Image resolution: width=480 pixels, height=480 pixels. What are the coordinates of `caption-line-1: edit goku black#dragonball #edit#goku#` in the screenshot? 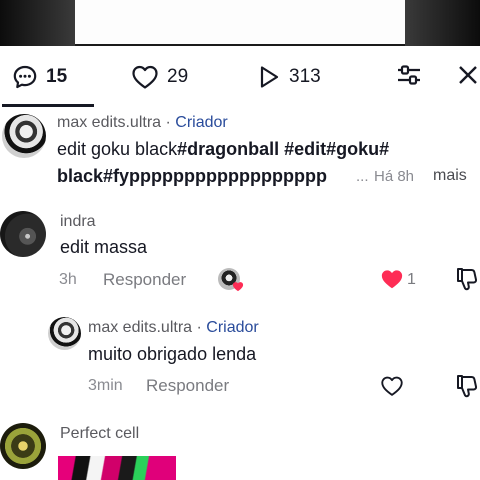 It's located at (223, 149).